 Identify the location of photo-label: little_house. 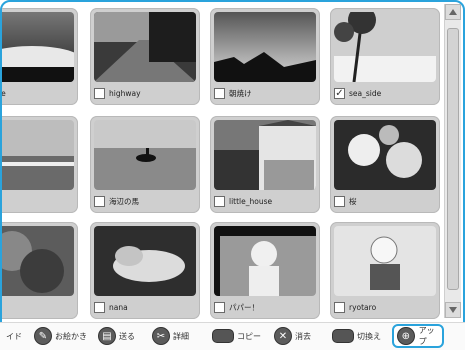
(251, 201).